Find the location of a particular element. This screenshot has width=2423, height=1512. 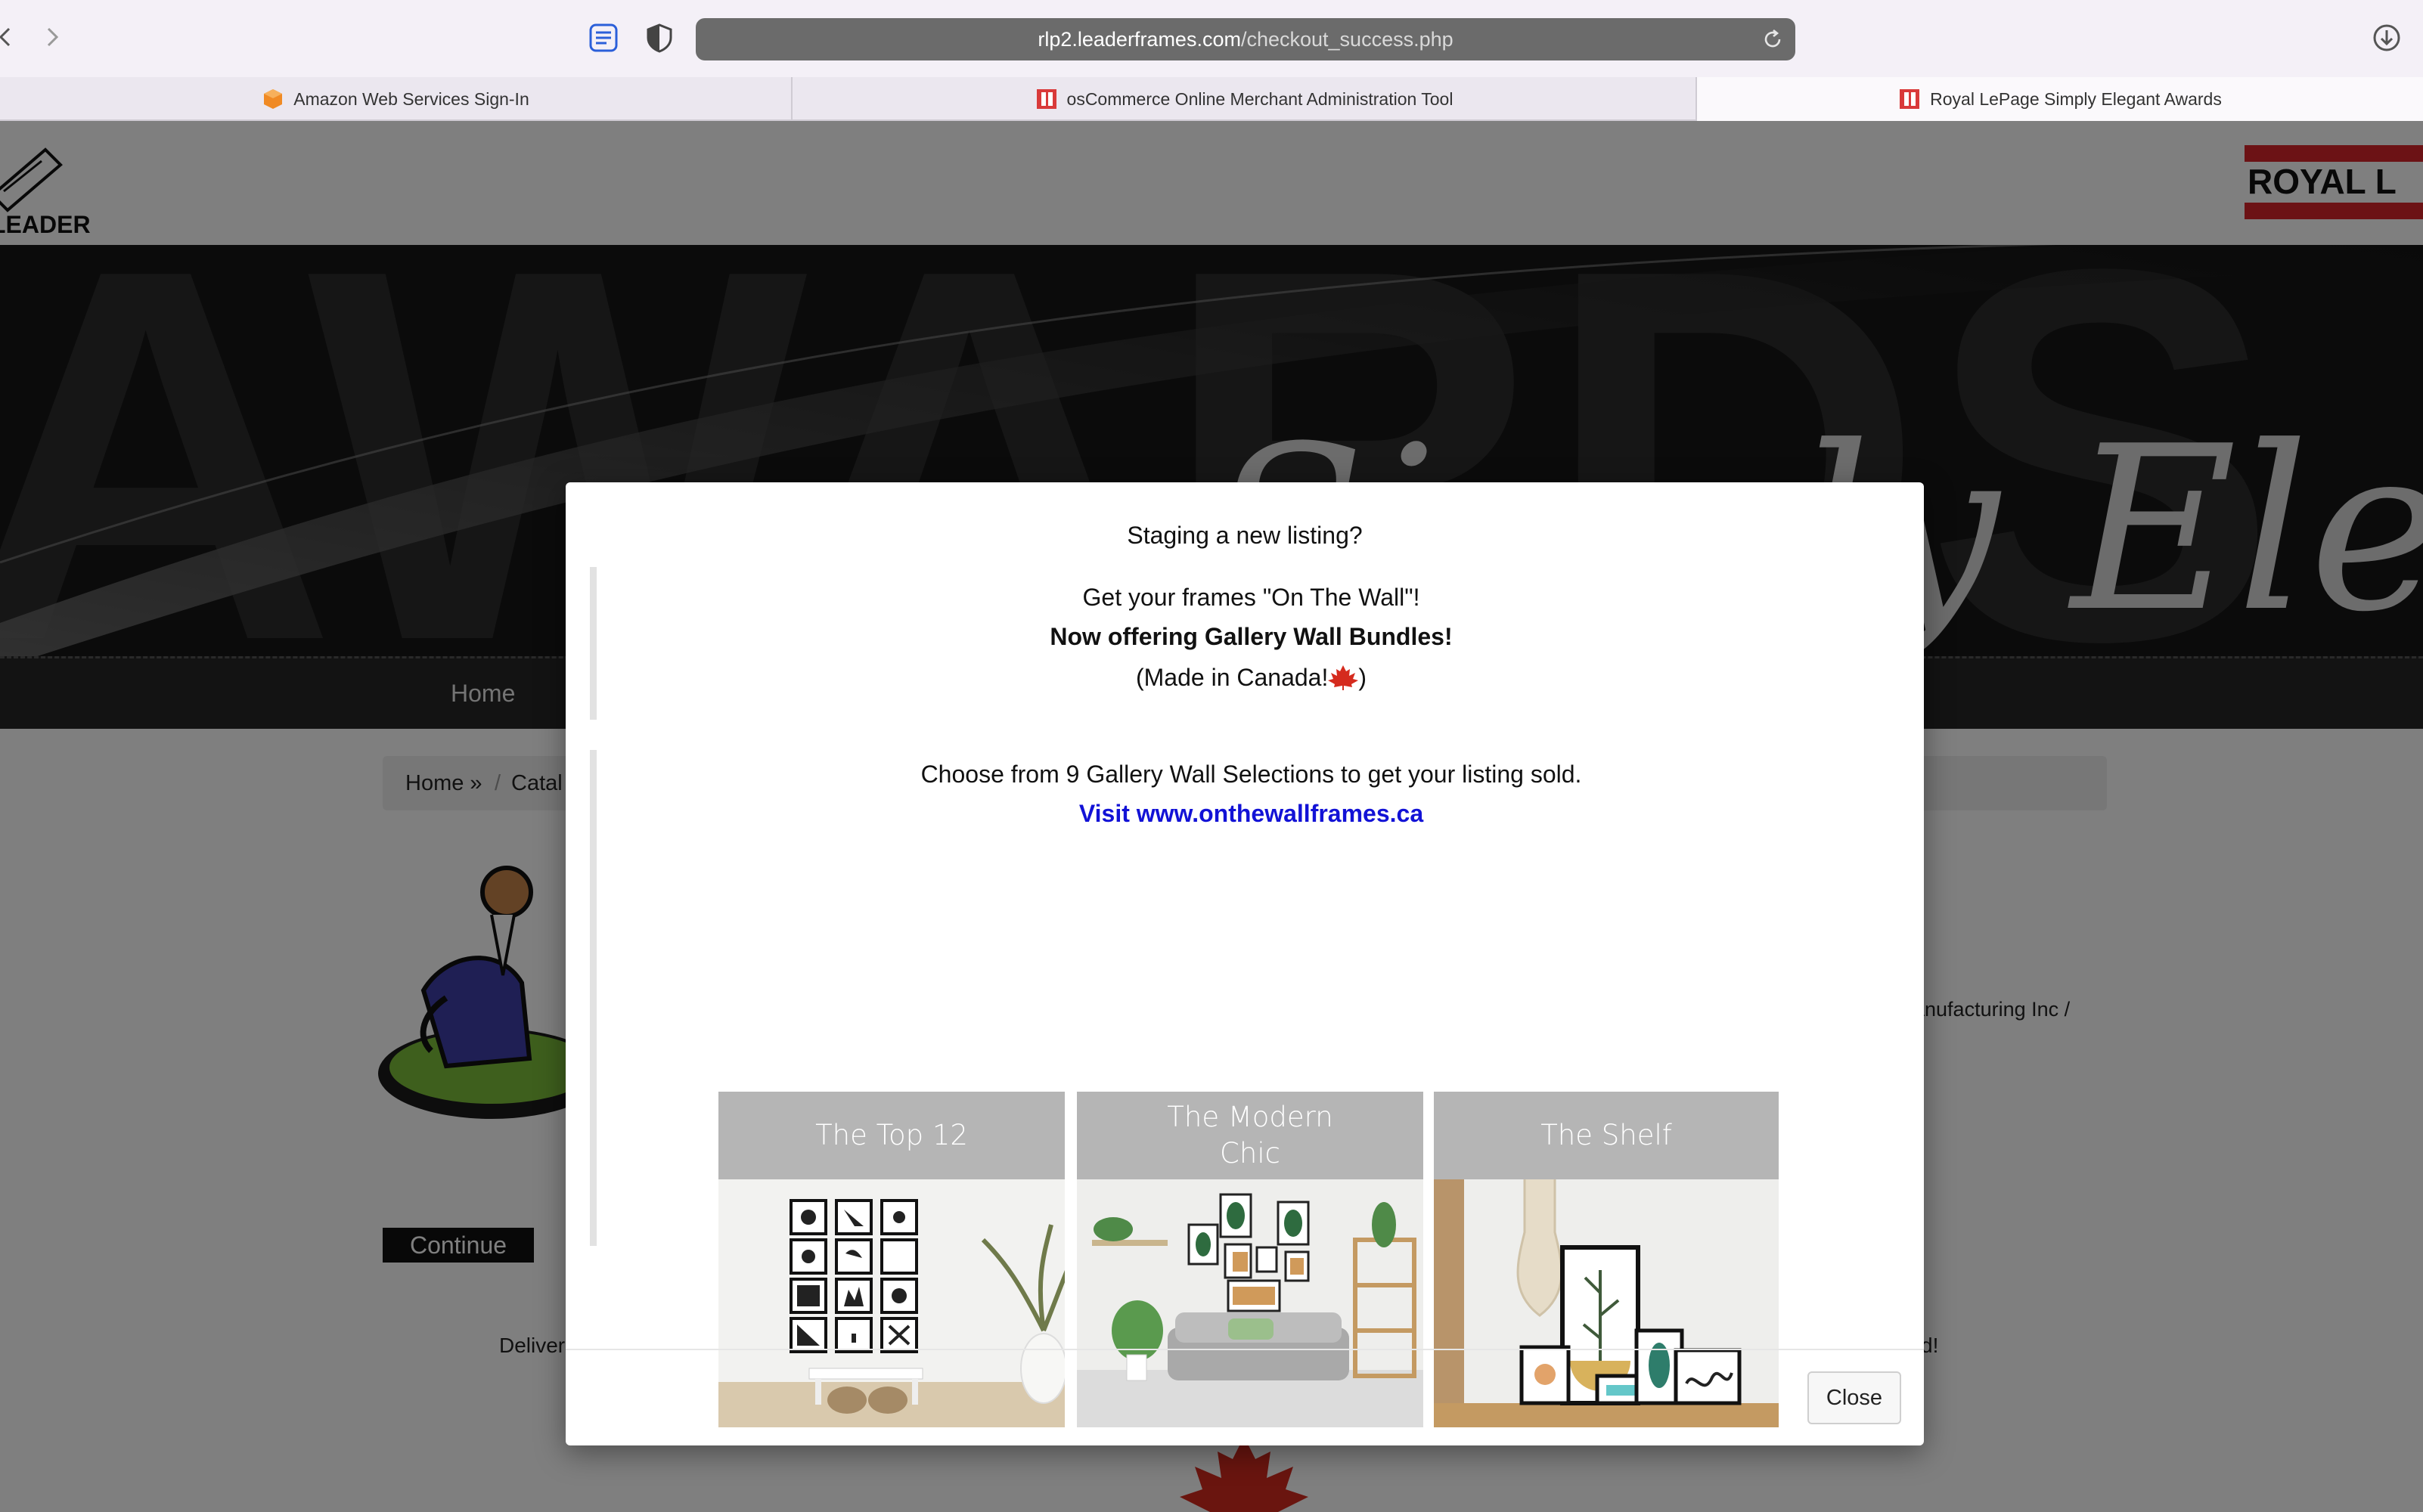

made-in-canada-close: ) is located at coordinates (1362, 677).